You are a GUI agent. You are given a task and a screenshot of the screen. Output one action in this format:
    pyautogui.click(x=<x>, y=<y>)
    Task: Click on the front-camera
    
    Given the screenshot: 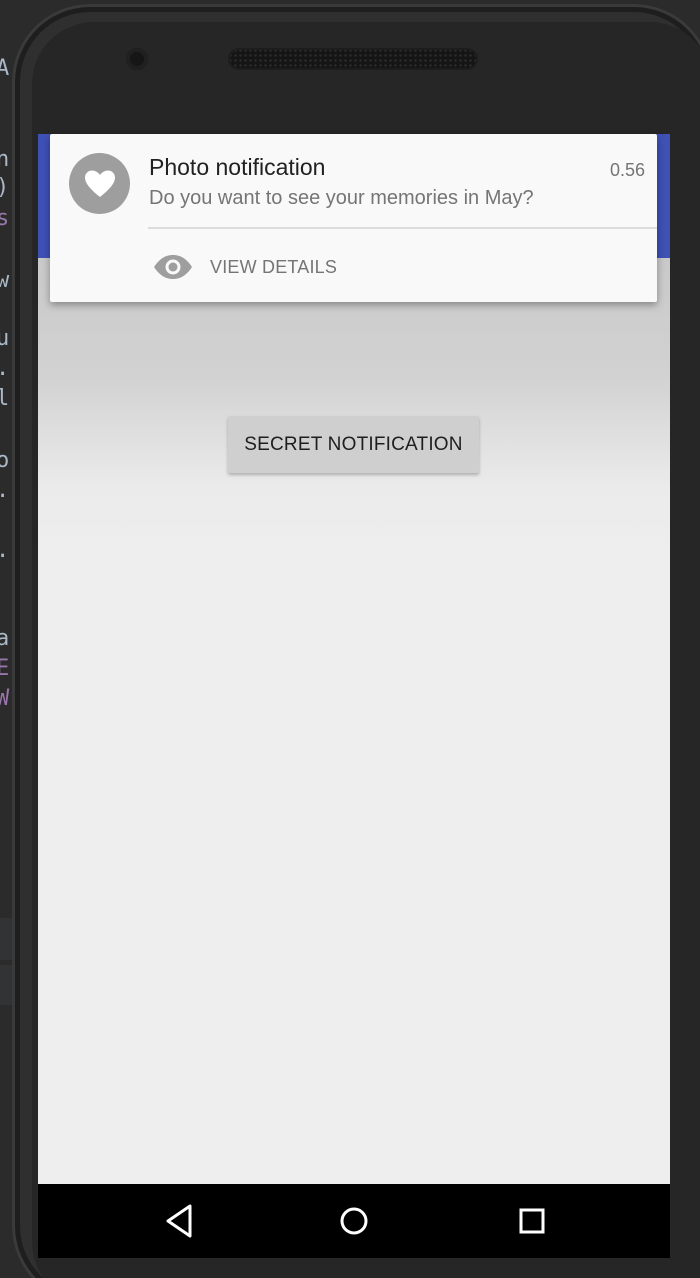 What is the action you would take?
    pyautogui.click(x=137, y=59)
    